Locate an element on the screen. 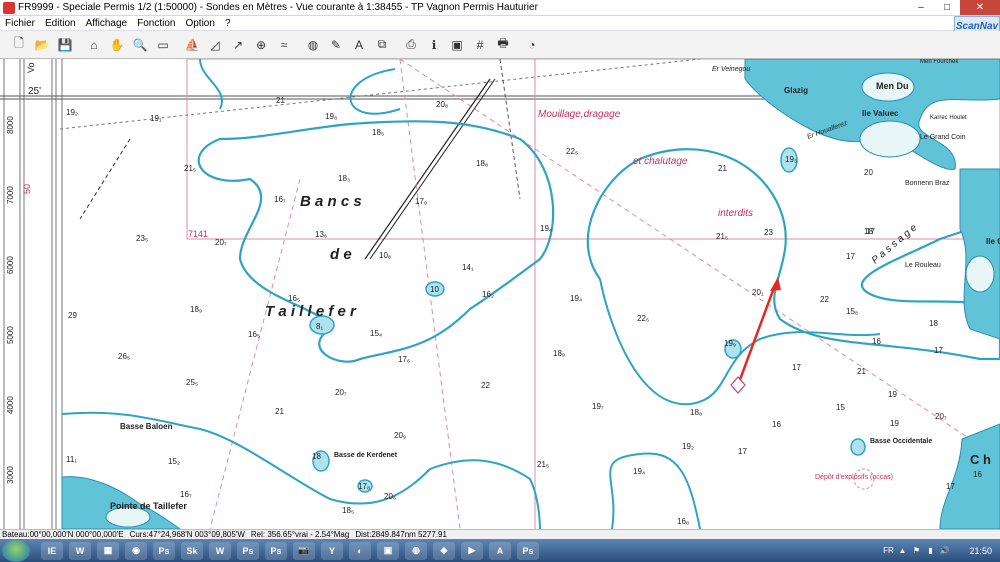 The image size is (1000, 562). sounding-value: 19₃ is located at coordinates (791, 159).